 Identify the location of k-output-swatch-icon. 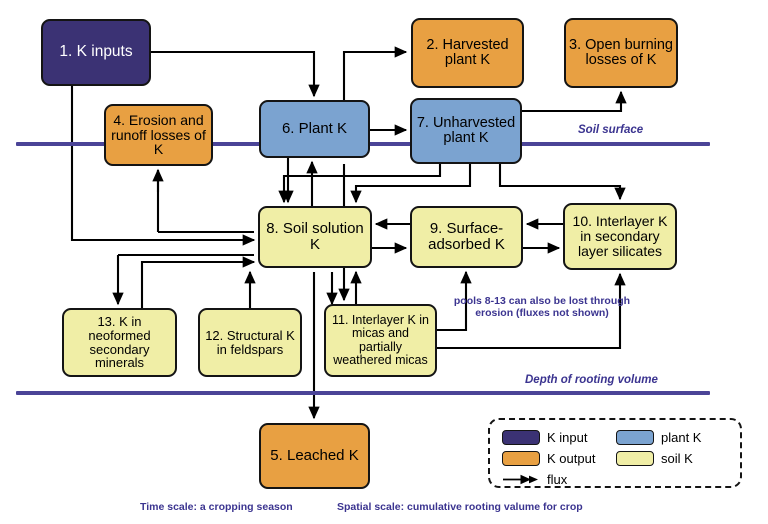
(521, 458).